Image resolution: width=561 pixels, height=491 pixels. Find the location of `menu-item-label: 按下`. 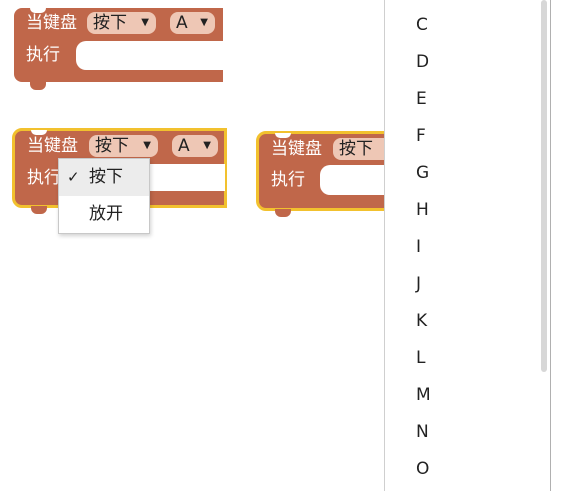

menu-item-label: 按下 is located at coordinates (106, 177).